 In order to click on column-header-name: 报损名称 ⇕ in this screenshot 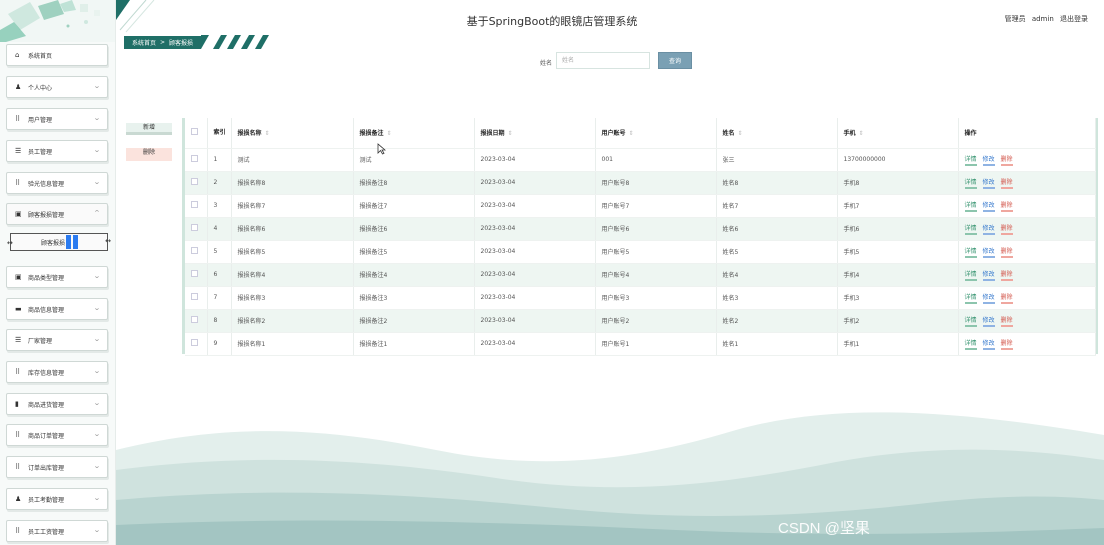, I will do `click(292, 133)`.